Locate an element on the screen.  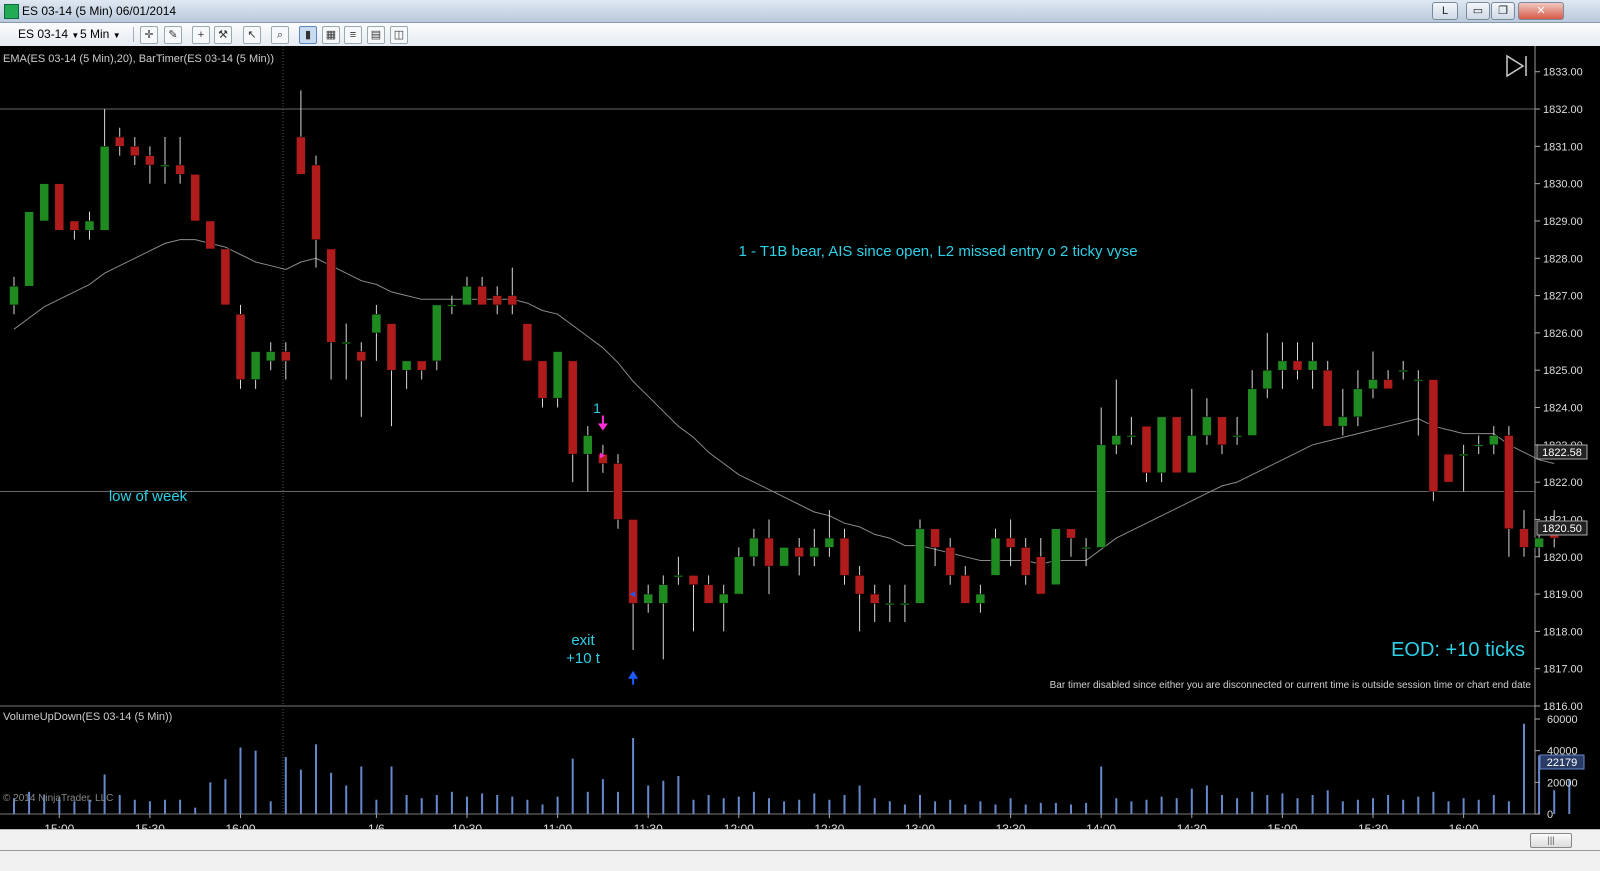
volume-tick-label: 20000 is located at coordinates (1562, 783).